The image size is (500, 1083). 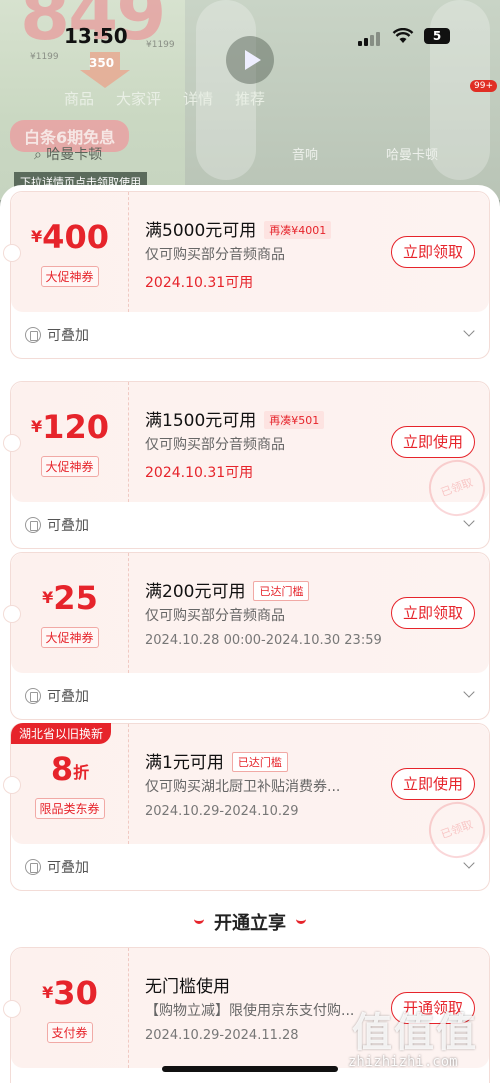 I want to click on section-title: 开通立享, so click(x=250, y=922).